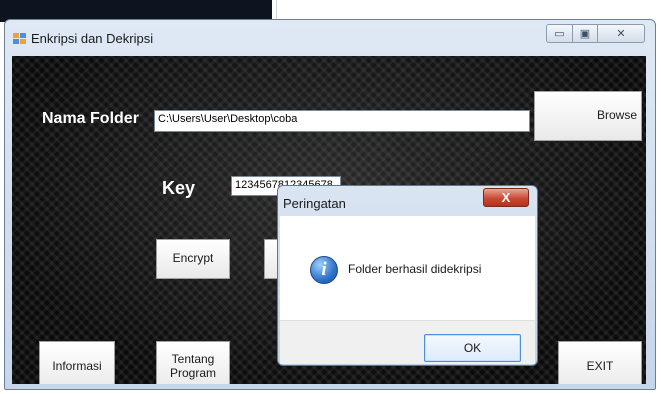 This screenshot has width=661, height=394. I want to click on folder-path-input: C:\Users\User\Desktop\coba, so click(342, 121).